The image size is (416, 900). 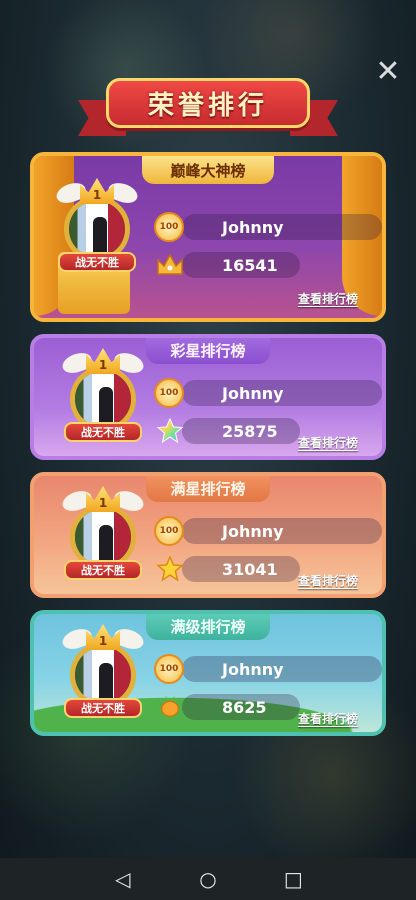 What do you see at coordinates (208, 627) in the screenshot?
I see `card-tab-title: 满级排行榜` at bounding box center [208, 627].